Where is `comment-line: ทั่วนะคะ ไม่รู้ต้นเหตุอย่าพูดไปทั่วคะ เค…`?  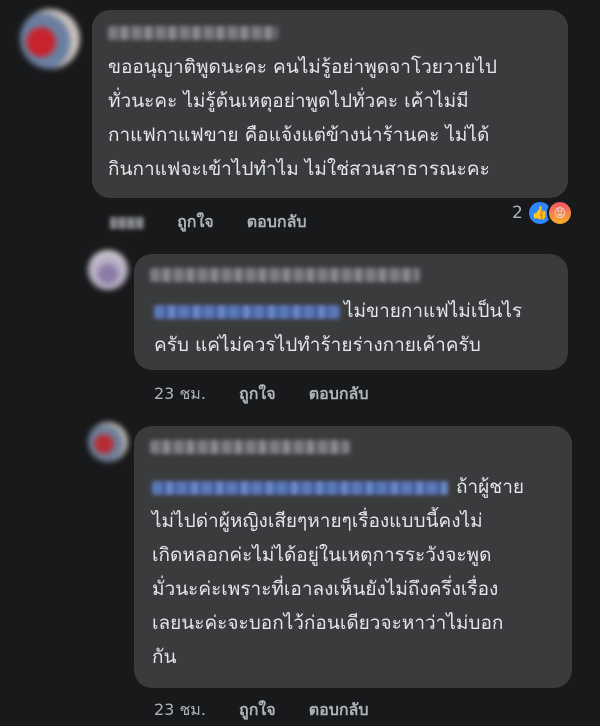 comment-line: ทั่วนะคะ ไม่รู้ต้นเหตุอย่าพูดไปทั่วคะ เค… is located at coordinates (288, 101).